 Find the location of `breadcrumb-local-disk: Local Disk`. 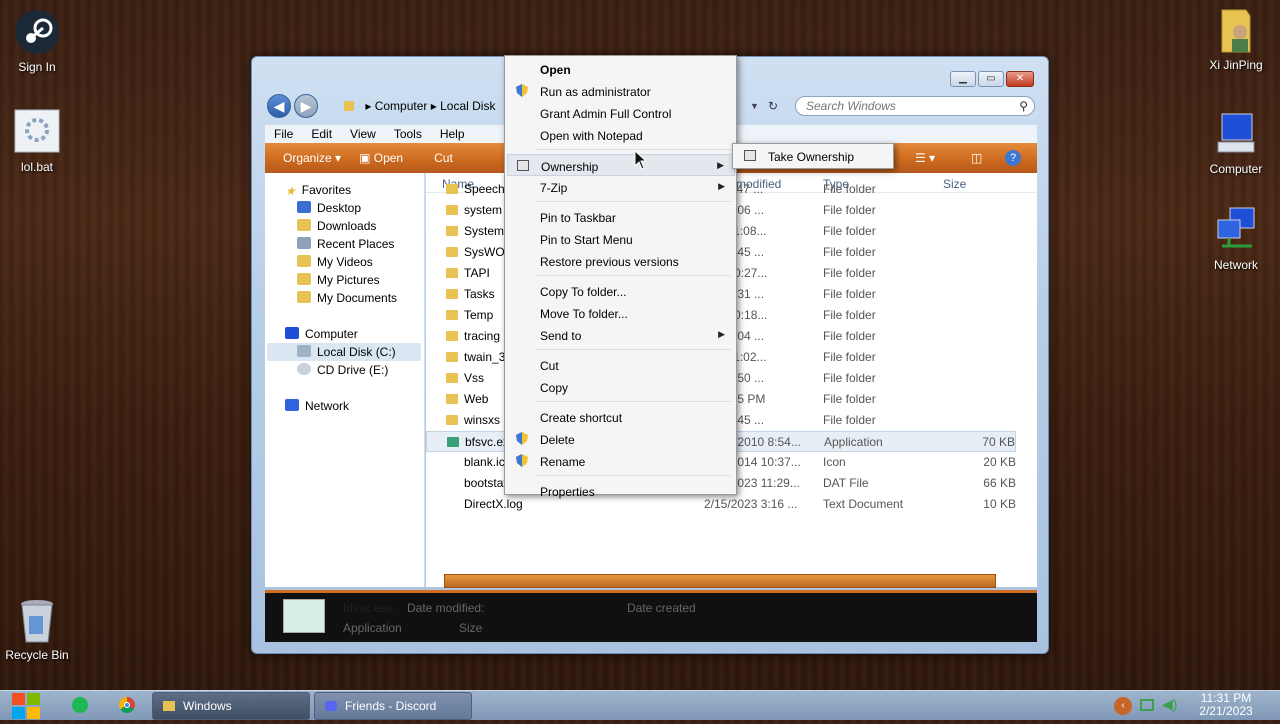

breadcrumb-local-disk: Local Disk is located at coordinates (467, 106).